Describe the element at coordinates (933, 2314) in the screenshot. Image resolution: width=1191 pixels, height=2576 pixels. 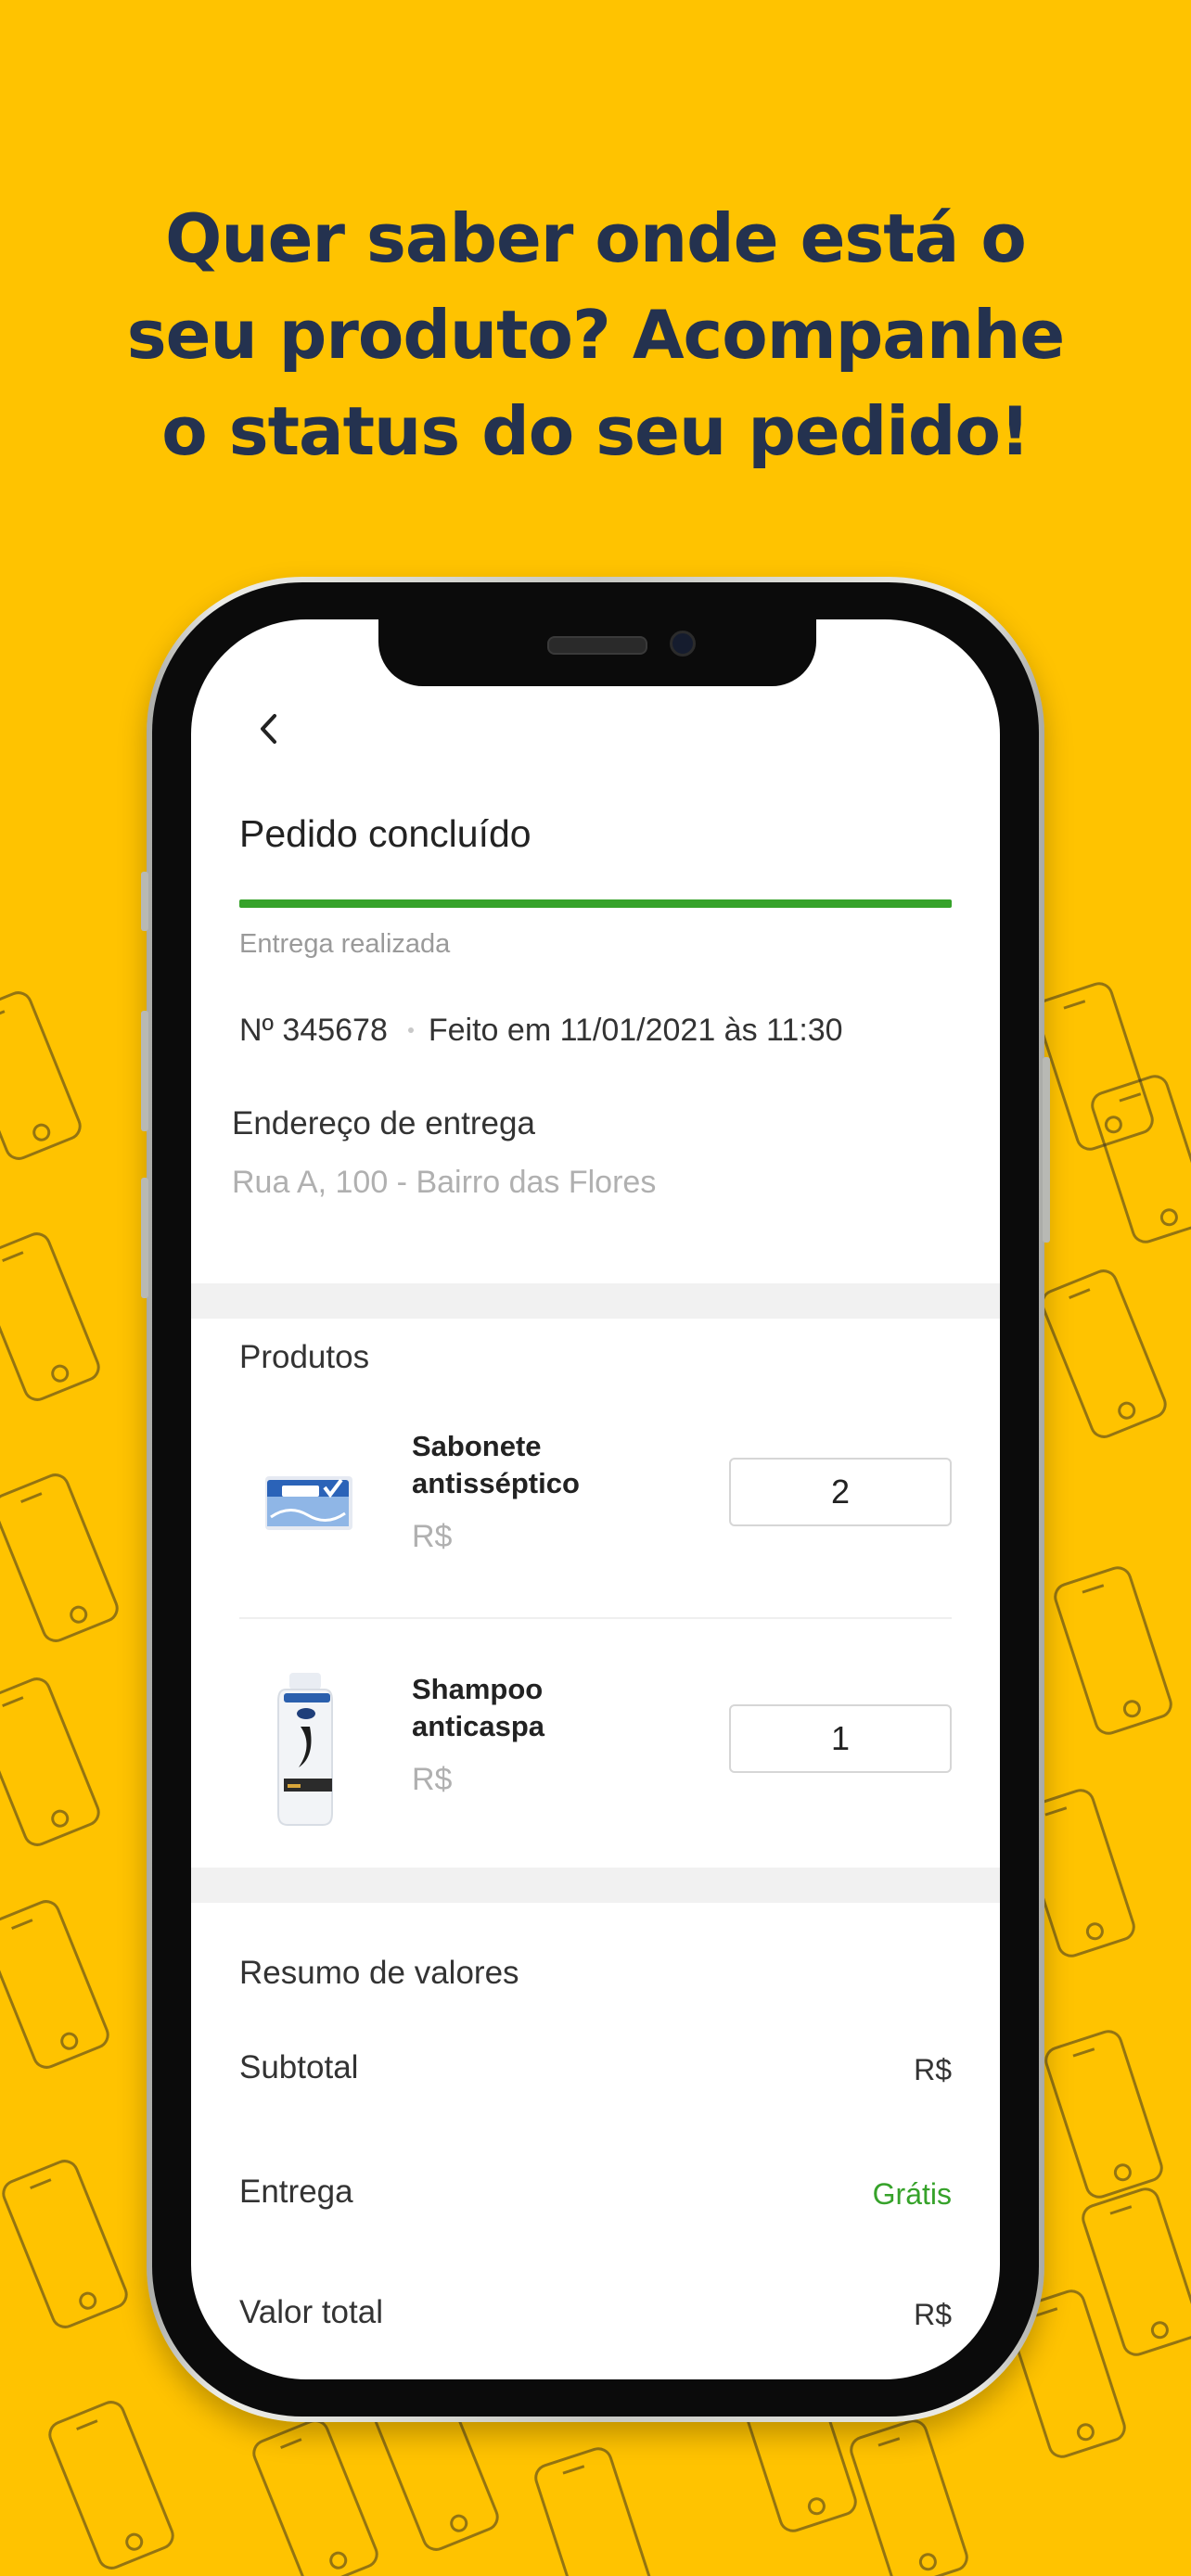
I see `total-value: R$` at that location.